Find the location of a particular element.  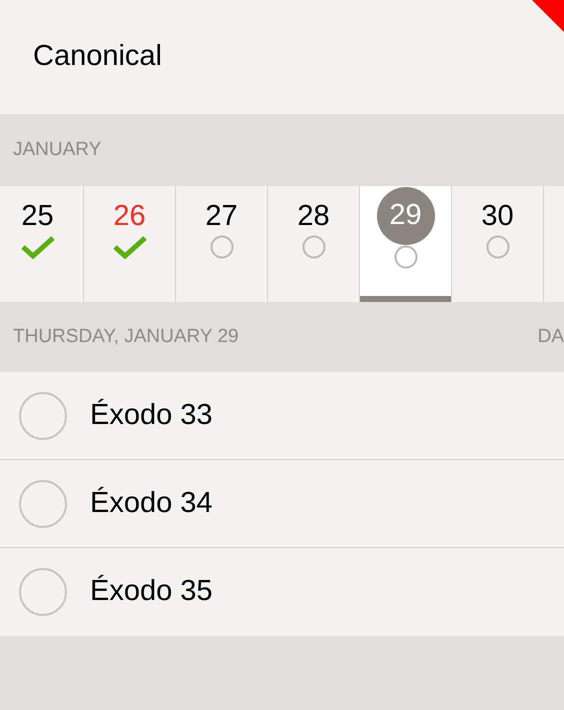

date-header-label: DA is located at coordinates (551, 336).